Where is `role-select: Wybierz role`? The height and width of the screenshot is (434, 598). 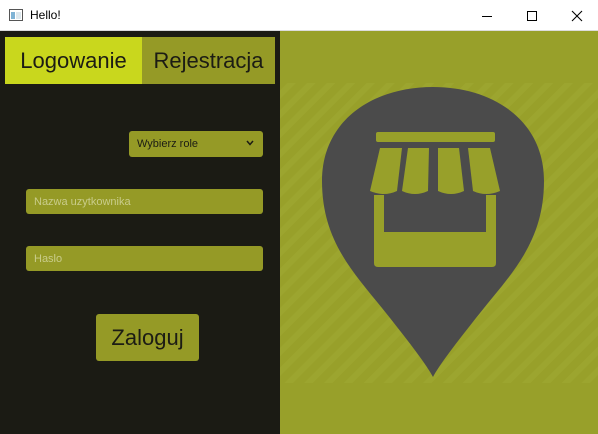
role-select: Wybierz role is located at coordinates (196, 144).